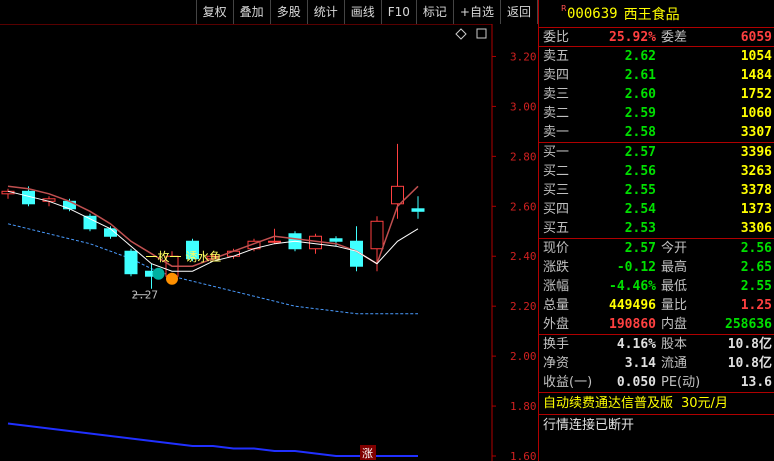 Image resolution: width=774 pixels, height=461 pixels. What do you see at coordinates (640, 171) in the screenshot?
I see `bid-level-price: 2.56` at bounding box center [640, 171].